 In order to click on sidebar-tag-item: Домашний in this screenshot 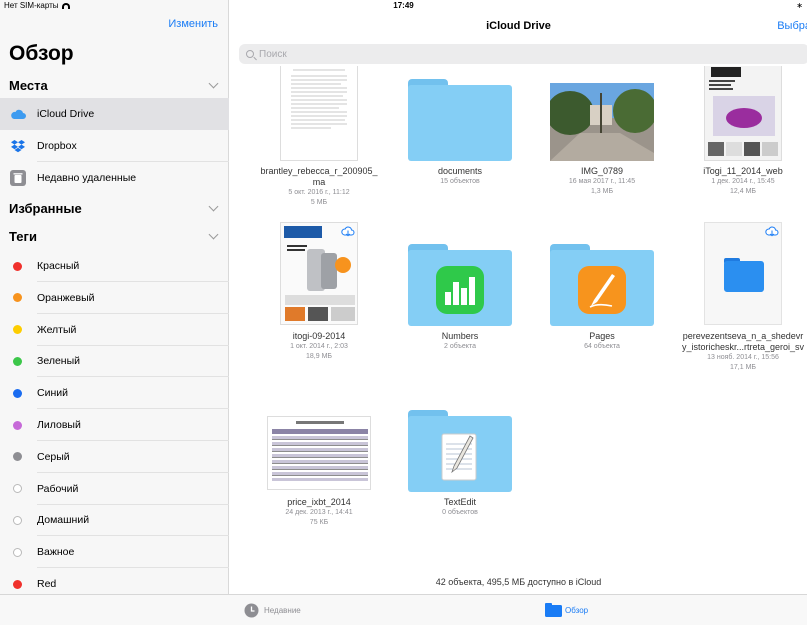, I will do `click(114, 520)`.